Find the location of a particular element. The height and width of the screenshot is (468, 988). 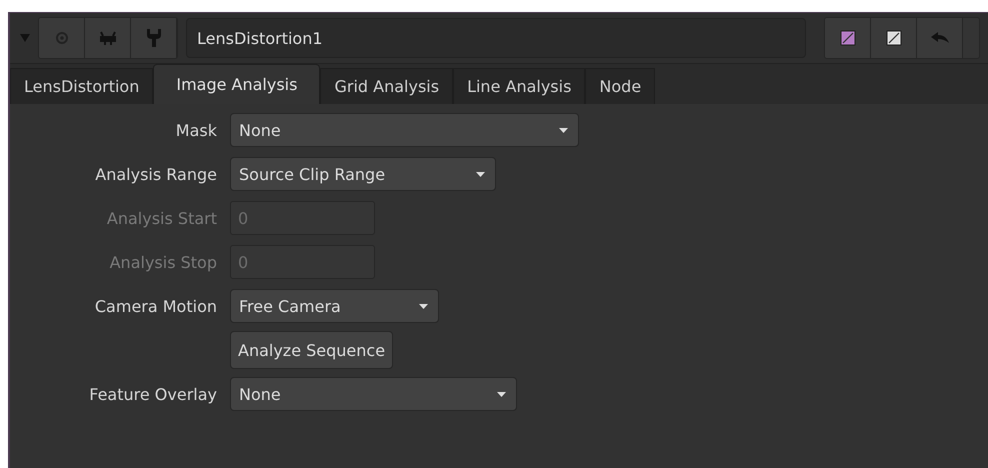

field-label: Camera Motion is located at coordinates (156, 306).